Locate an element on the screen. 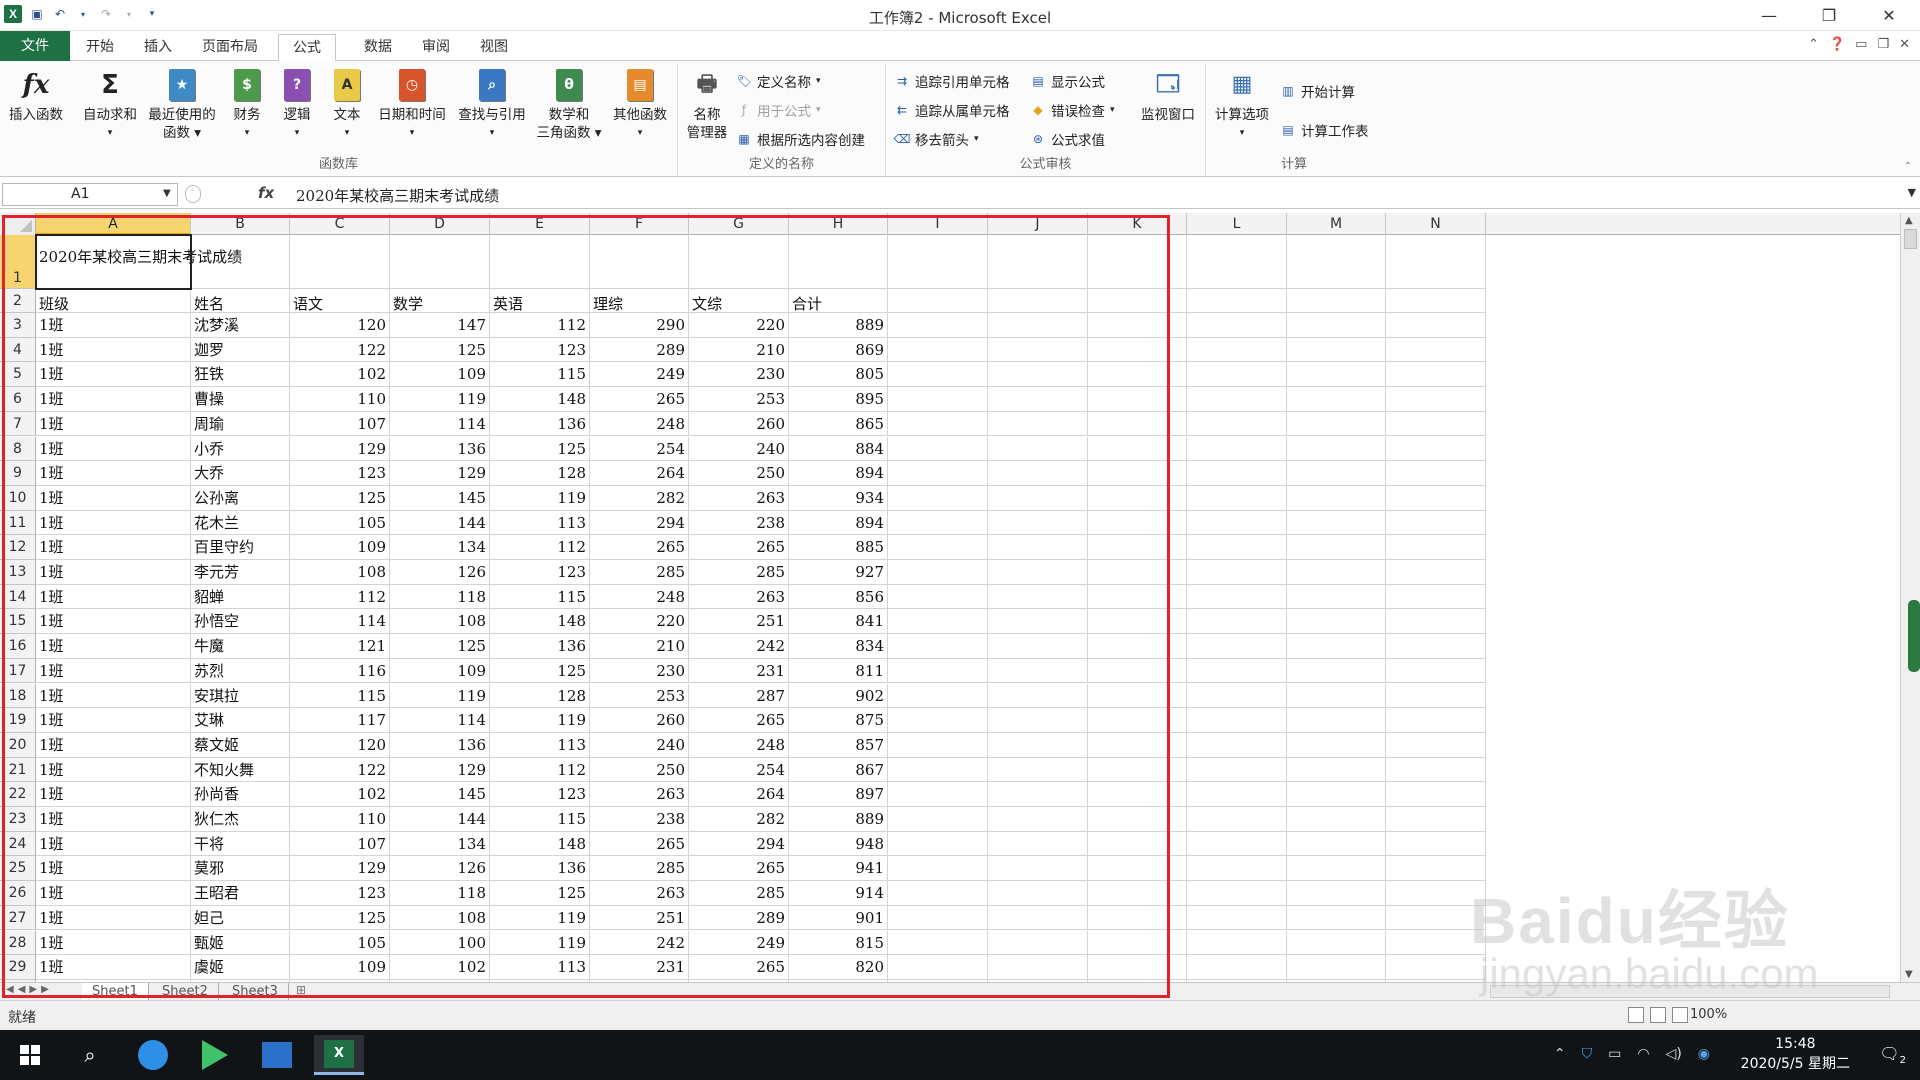  cell-h19: 875 is located at coordinates (838, 720).